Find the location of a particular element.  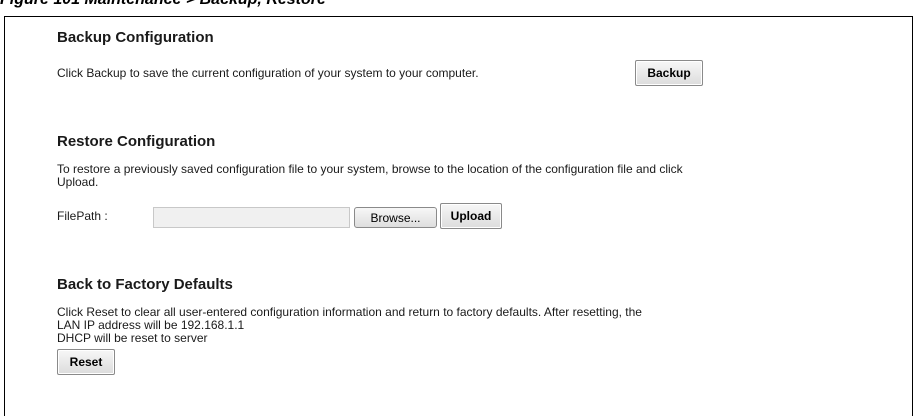

reset-button: Reset is located at coordinates (86, 362).